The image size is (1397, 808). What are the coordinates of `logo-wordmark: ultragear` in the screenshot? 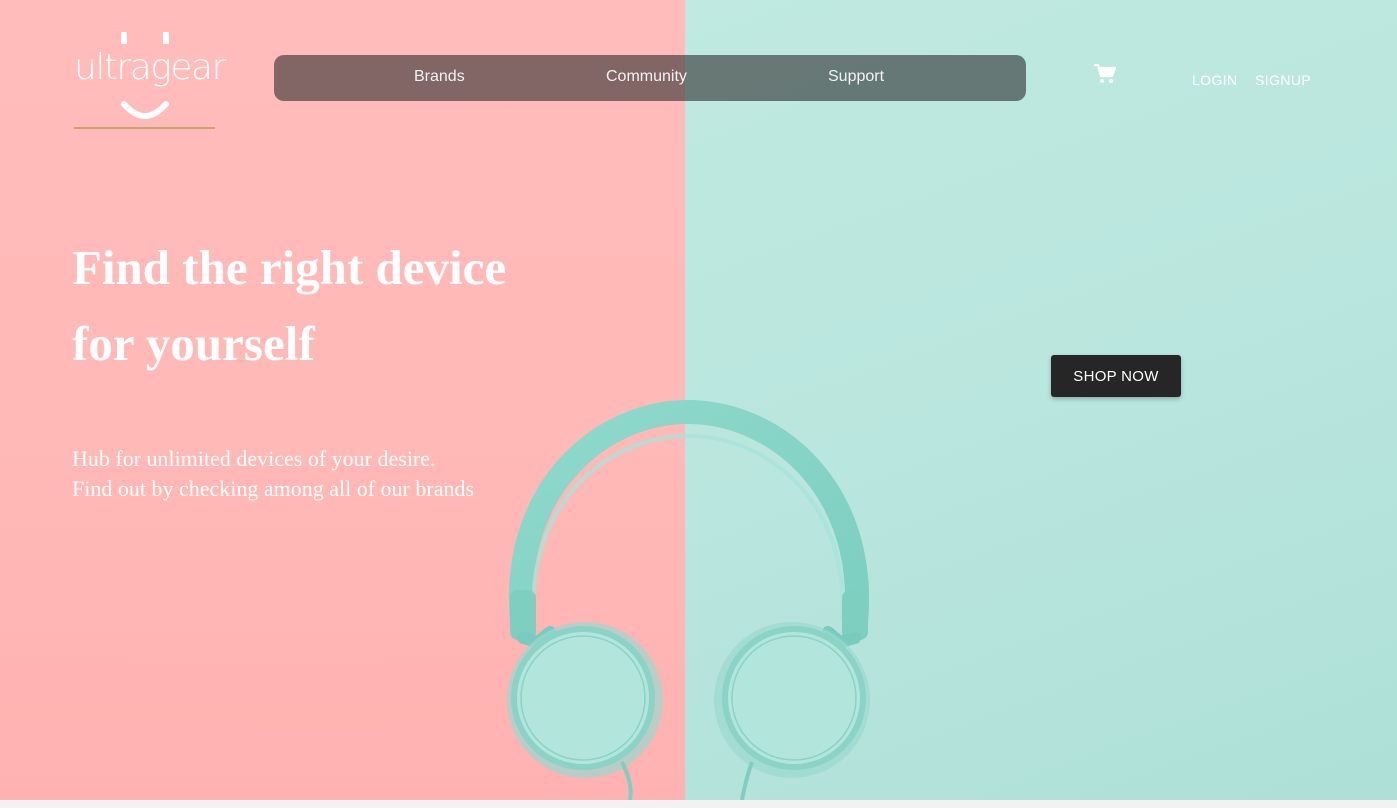 It's located at (150, 67).